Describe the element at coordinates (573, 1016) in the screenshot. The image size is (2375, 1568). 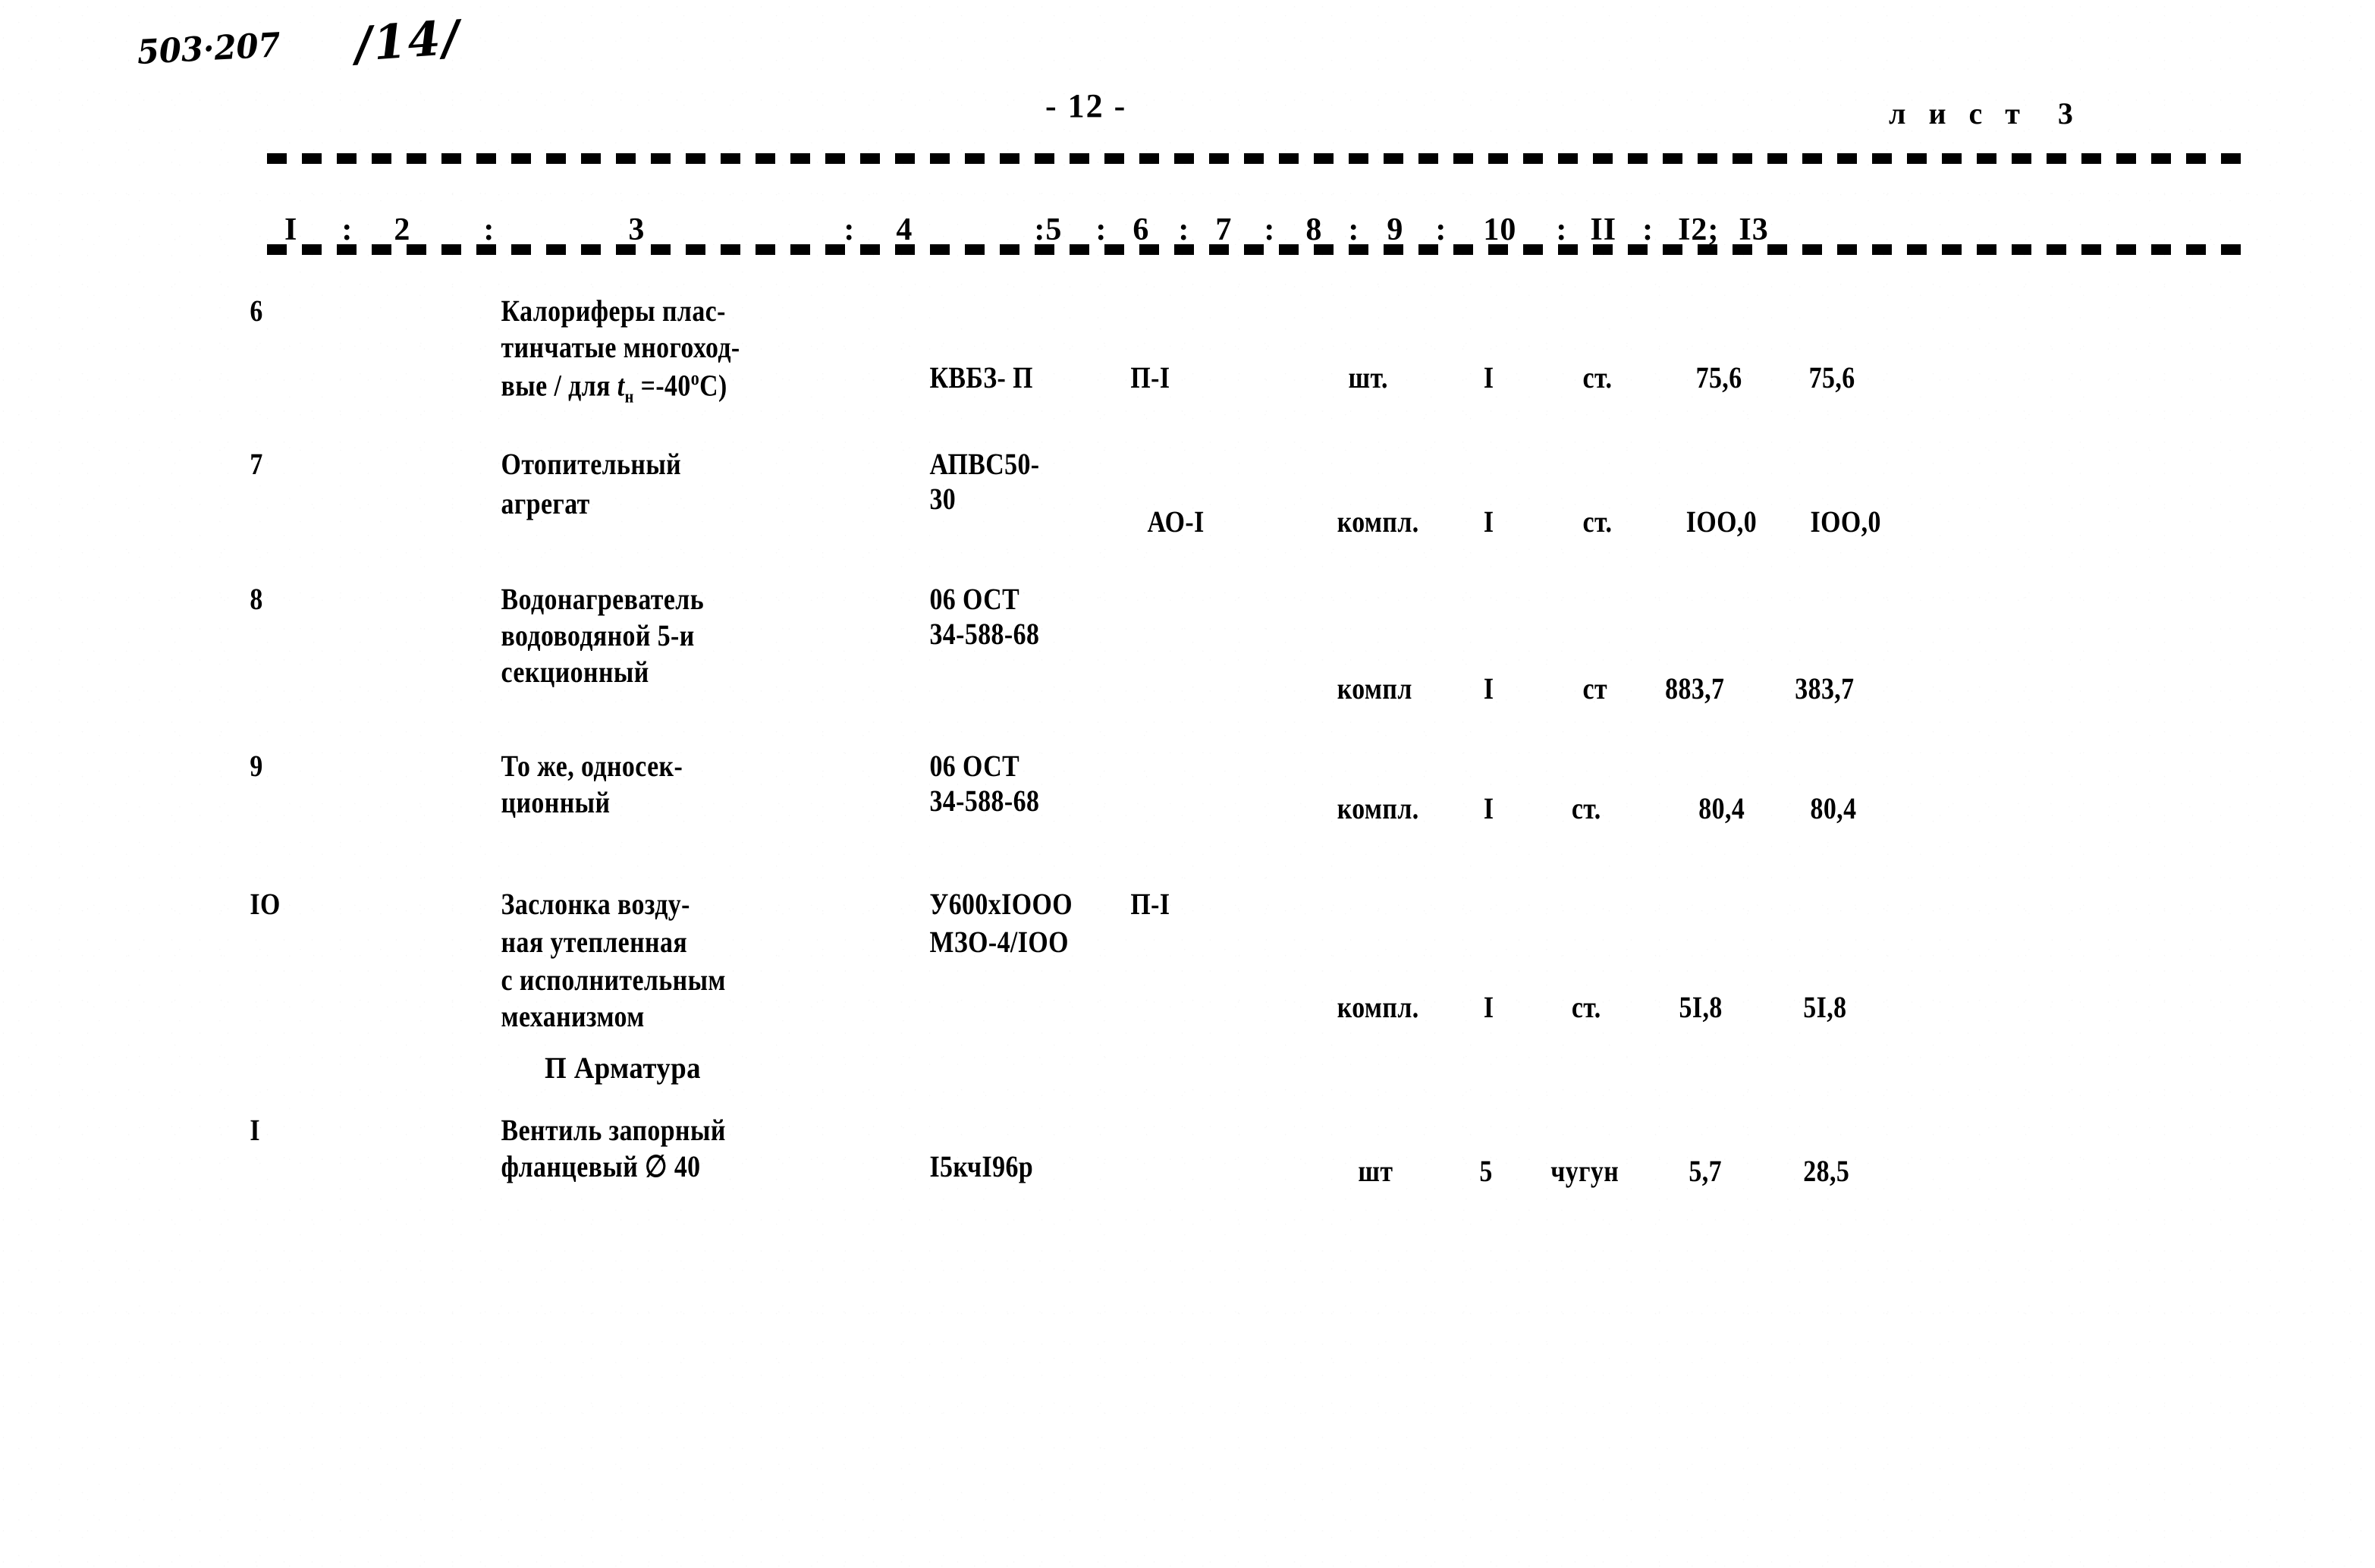
I see `row-name-line: механизмом` at that location.